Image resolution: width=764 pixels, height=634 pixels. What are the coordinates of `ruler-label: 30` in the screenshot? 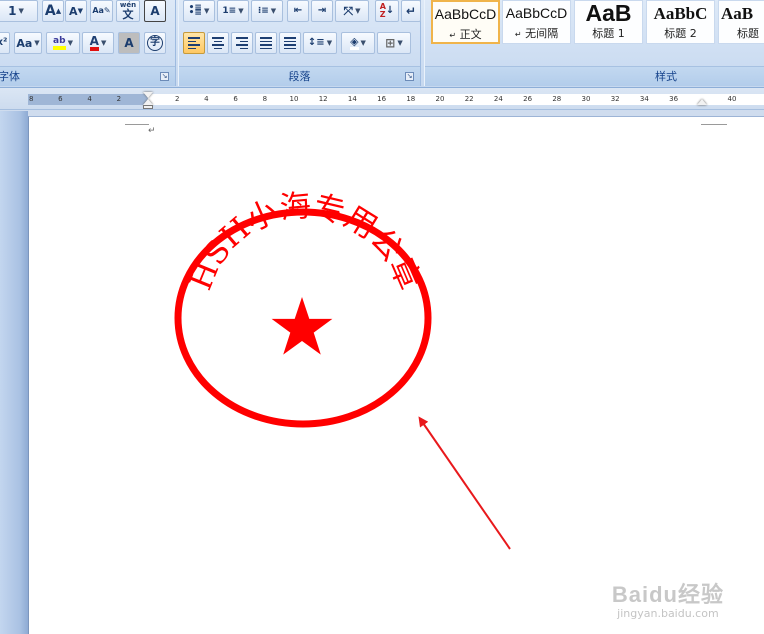 It's located at (586, 99).